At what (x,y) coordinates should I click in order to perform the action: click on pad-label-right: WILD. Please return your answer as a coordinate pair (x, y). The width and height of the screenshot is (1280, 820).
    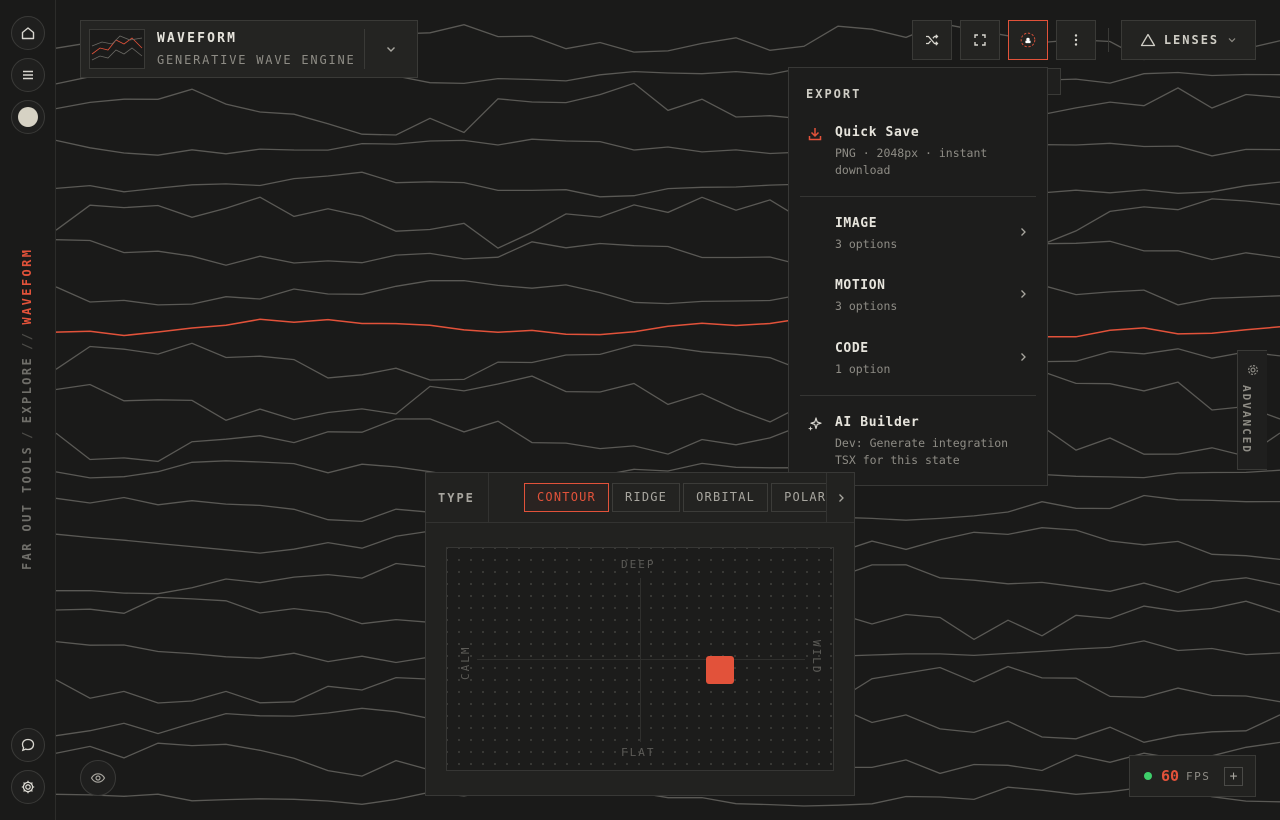
    Looking at the image, I should click on (816, 657).